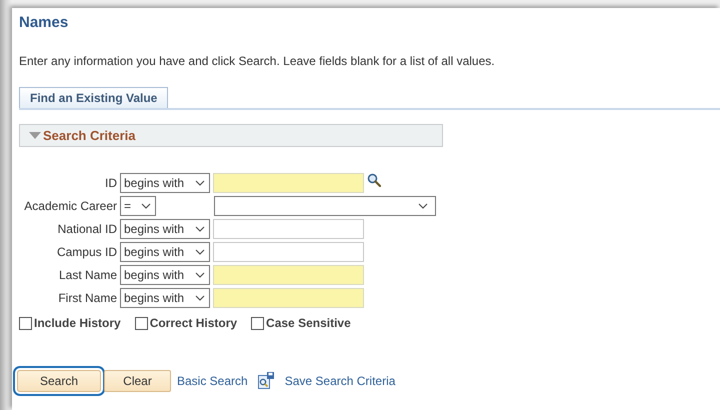 The width and height of the screenshot is (720, 410). Describe the element at coordinates (340, 381) in the screenshot. I see `link: Save Search Criteria` at that location.